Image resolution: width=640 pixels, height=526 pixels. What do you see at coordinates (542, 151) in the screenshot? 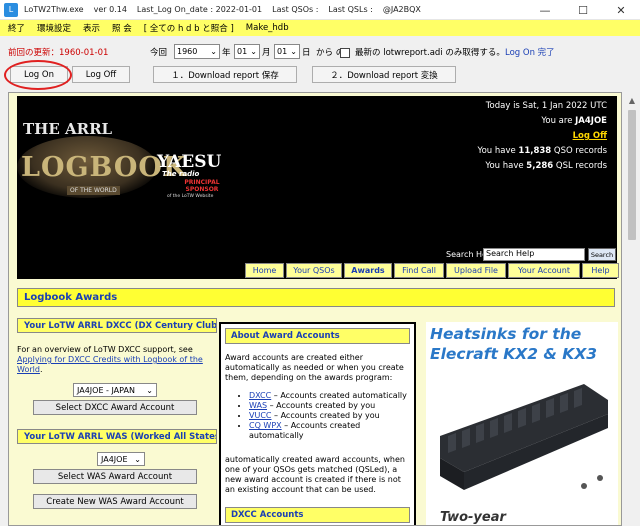
I see `qso-count: You have 11,838 QSO records` at bounding box center [542, 151].